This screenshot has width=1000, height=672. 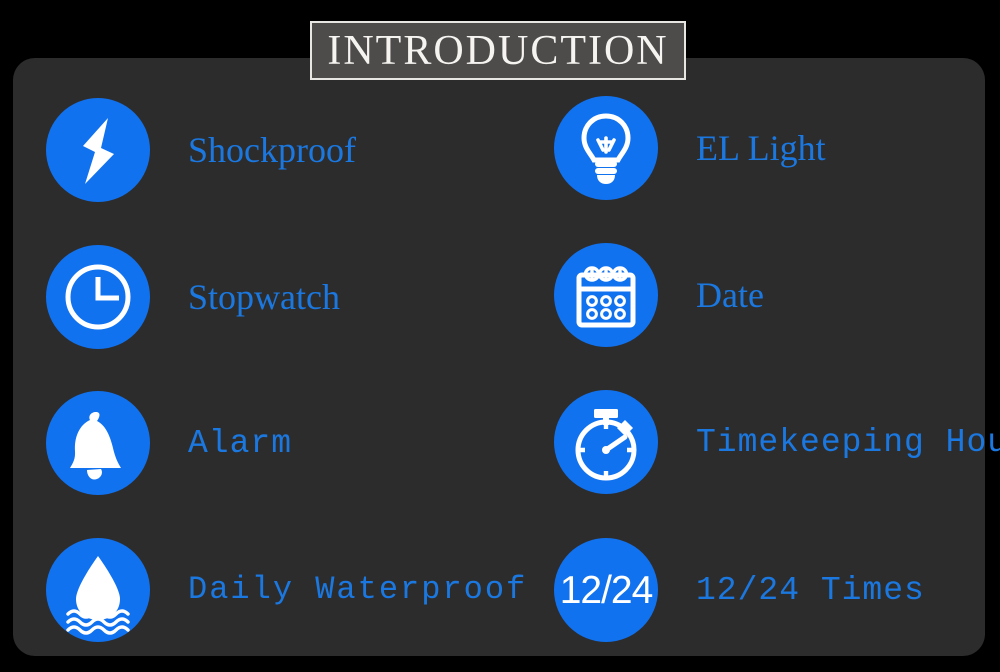 I want to click on feature-item-daily-waterproof: Daily Waterproof, so click(x=286, y=590).